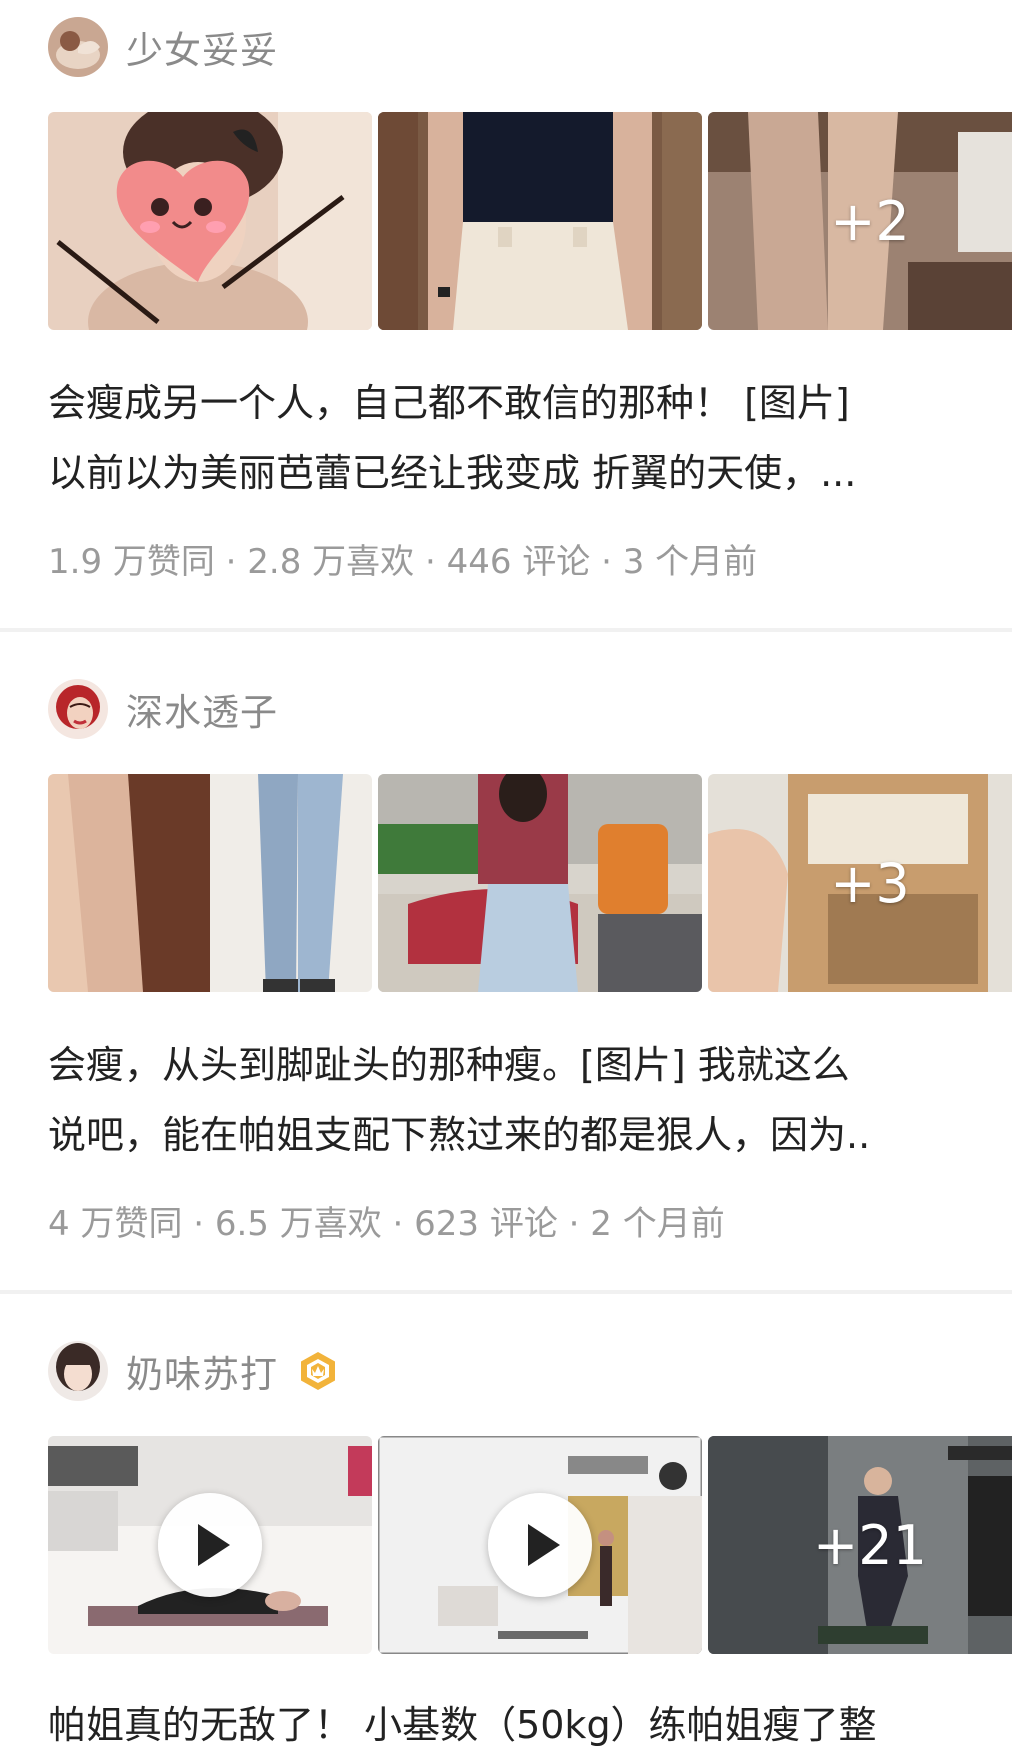  Describe the element at coordinates (386, 1224) in the screenshot. I see `post-stats: 4 万赞同 · 6.5 万喜欢 · 623 评论 · 2 个月前` at that location.